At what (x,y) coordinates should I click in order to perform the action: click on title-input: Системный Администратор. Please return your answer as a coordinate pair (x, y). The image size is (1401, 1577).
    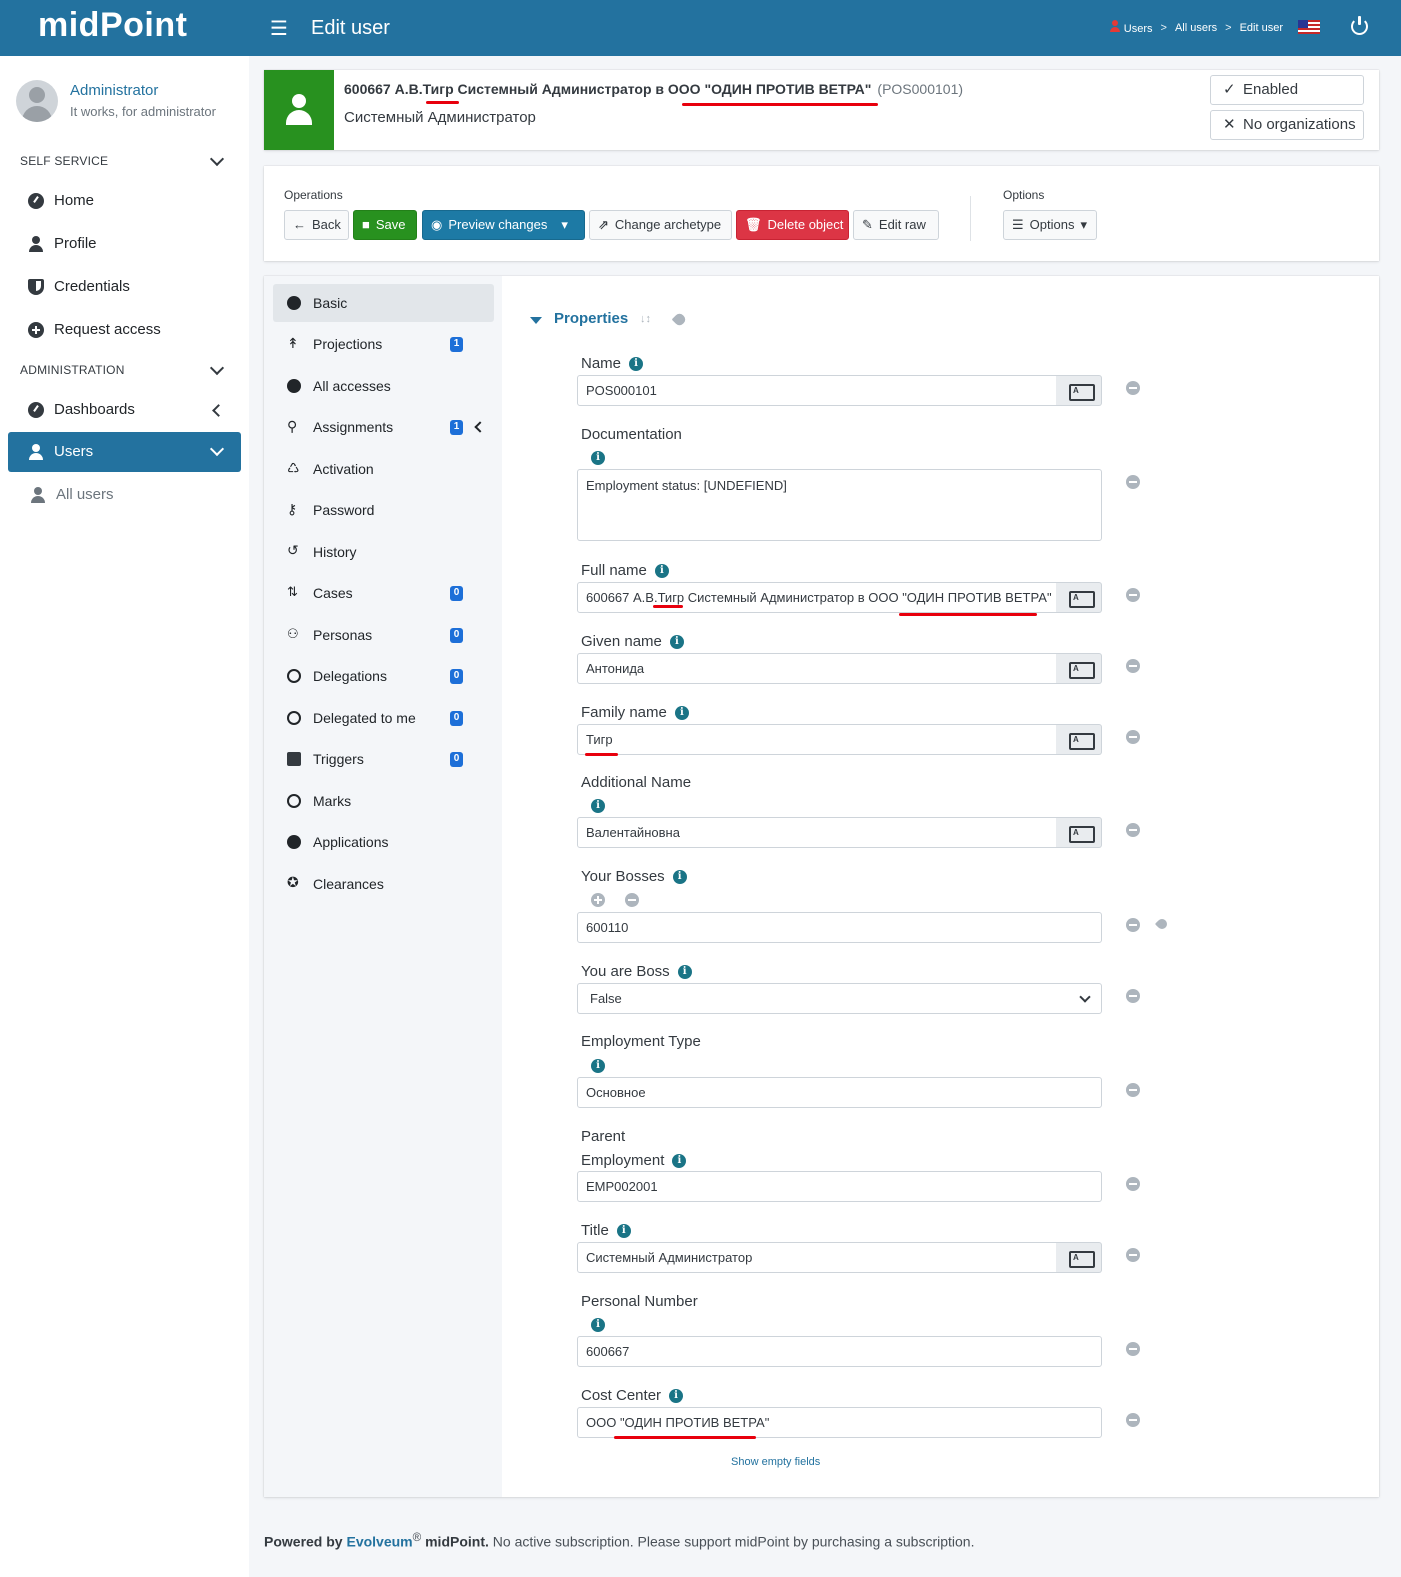
    Looking at the image, I should click on (817, 1257).